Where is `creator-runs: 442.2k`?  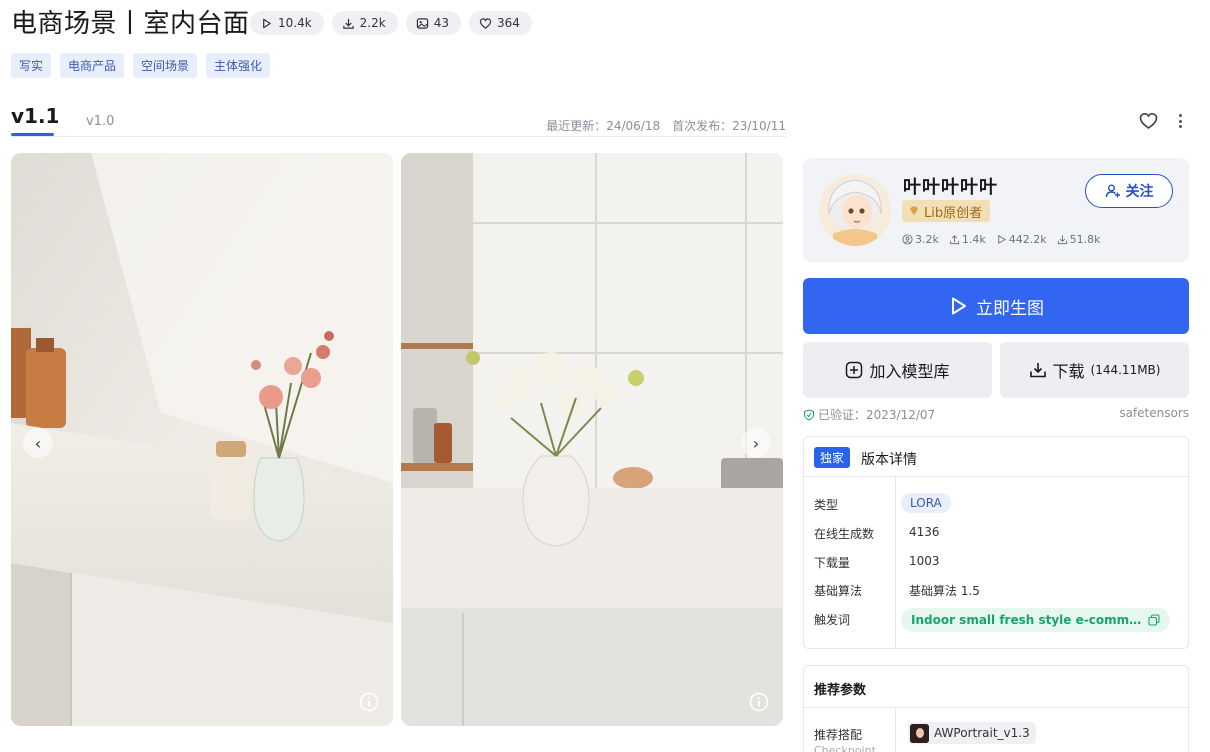
creator-runs: 442.2k is located at coordinates (1021, 239).